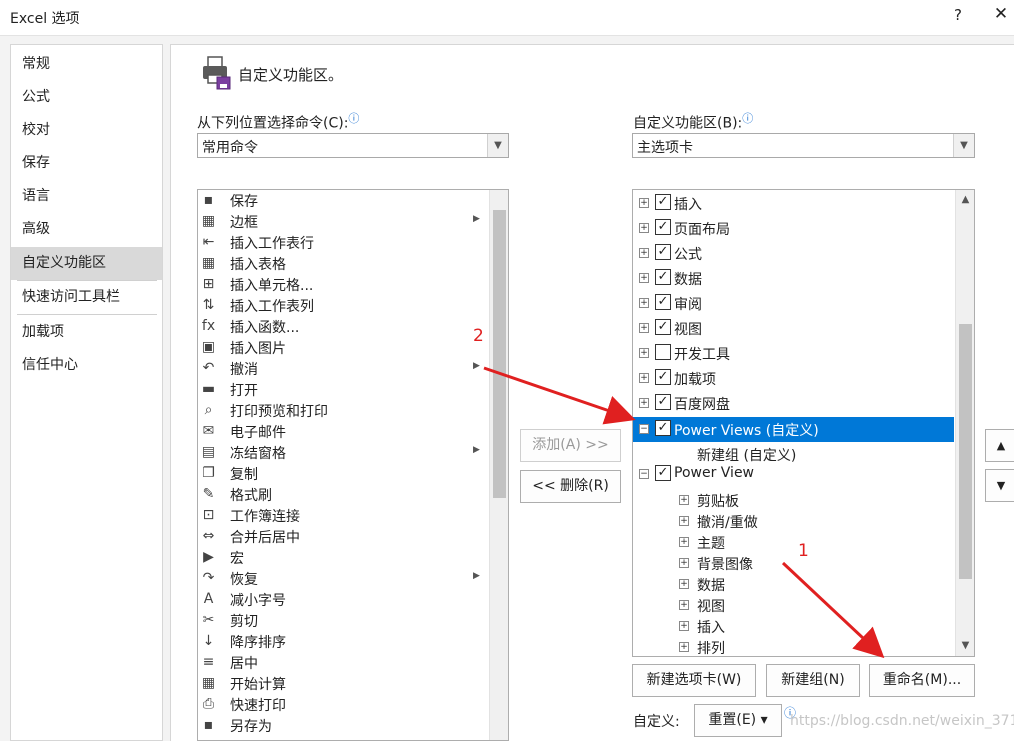 The image size is (1014, 741). What do you see at coordinates (793, 403) in the screenshot?
I see `tree-item: + ✓ 百度网盘` at bounding box center [793, 403].